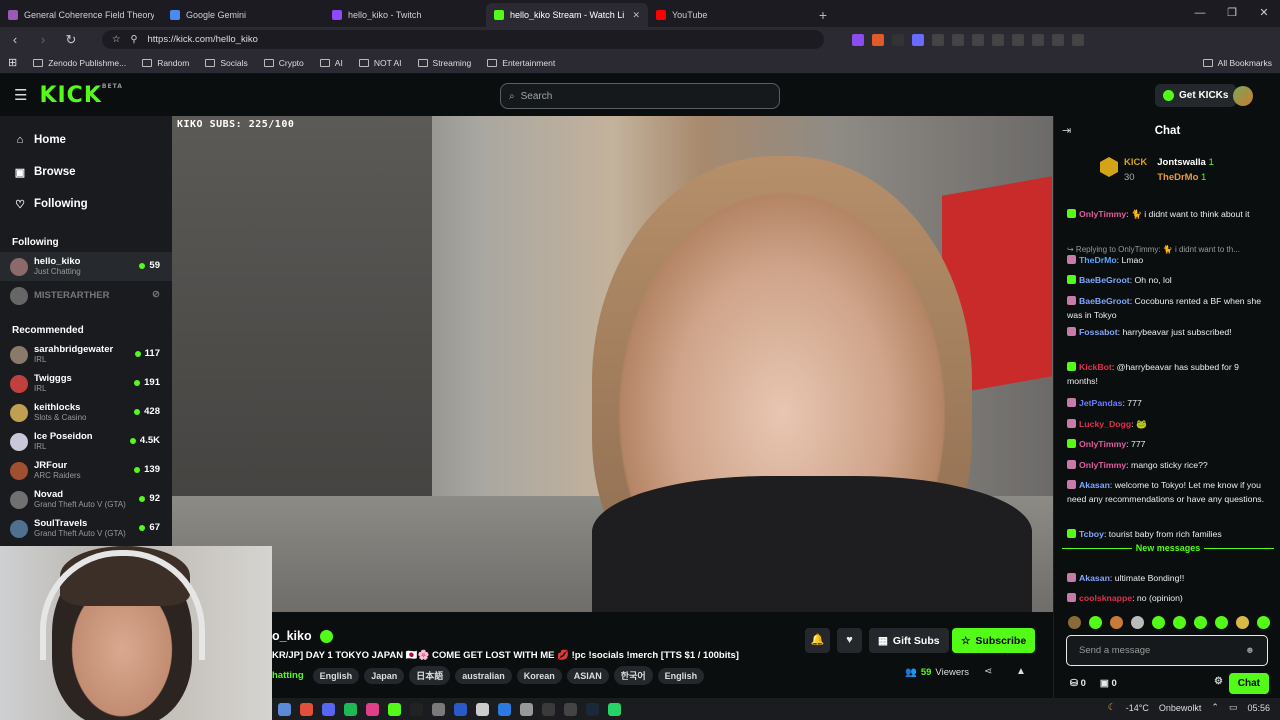 This screenshot has width=1280, height=720. What do you see at coordinates (1078, 683) in the screenshot?
I see `kicks-counter: ⛁ 0` at bounding box center [1078, 683].